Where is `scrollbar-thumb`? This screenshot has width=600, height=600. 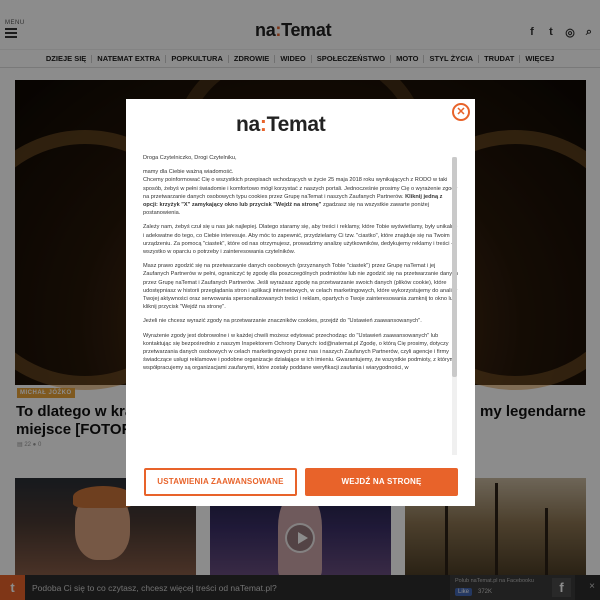 scrollbar-thumb is located at coordinates (454, 267).